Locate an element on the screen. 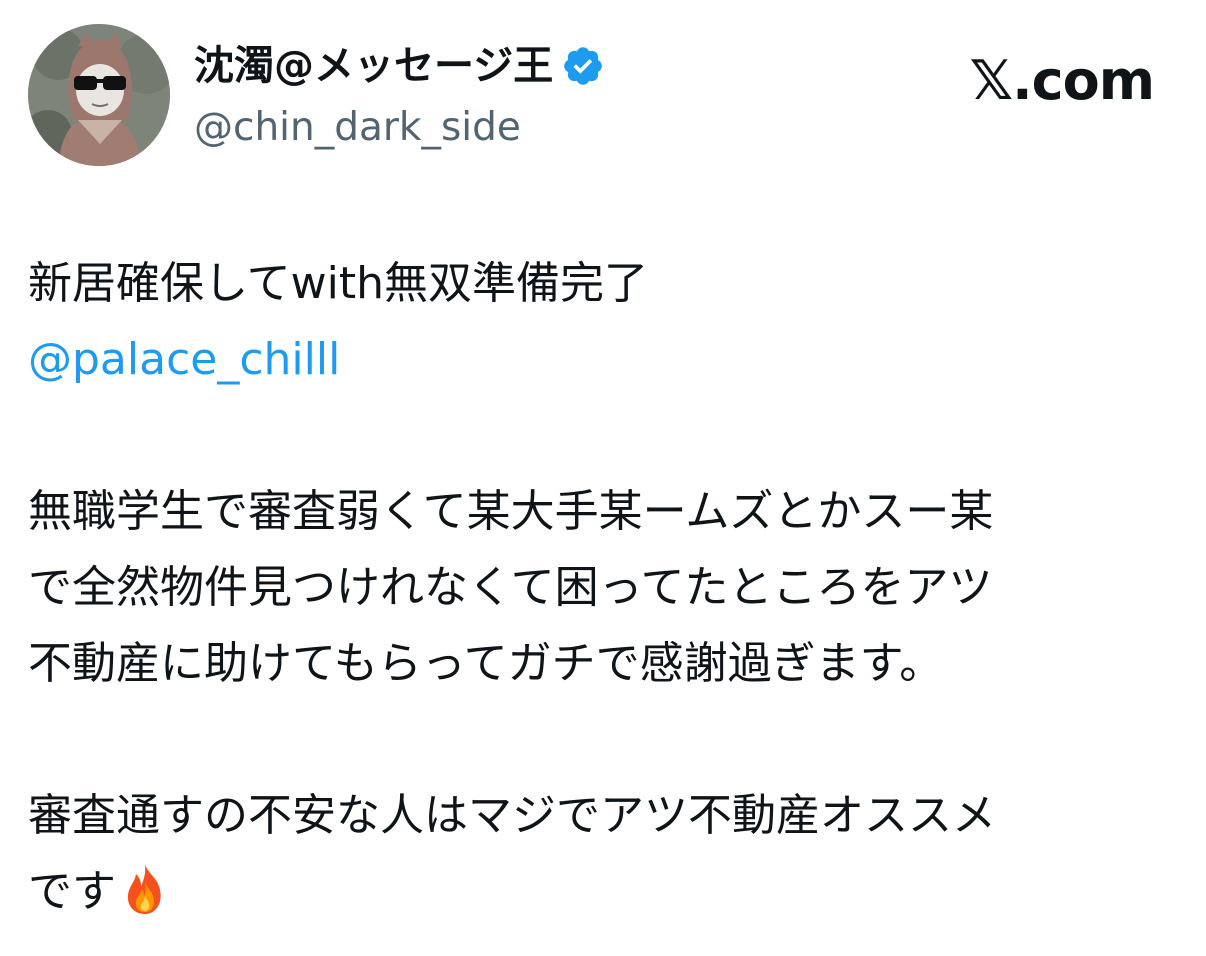  tweet-line: 審査通すの不安な人はマジでアツ不動産オススメ is located at coordinates (512, 815).